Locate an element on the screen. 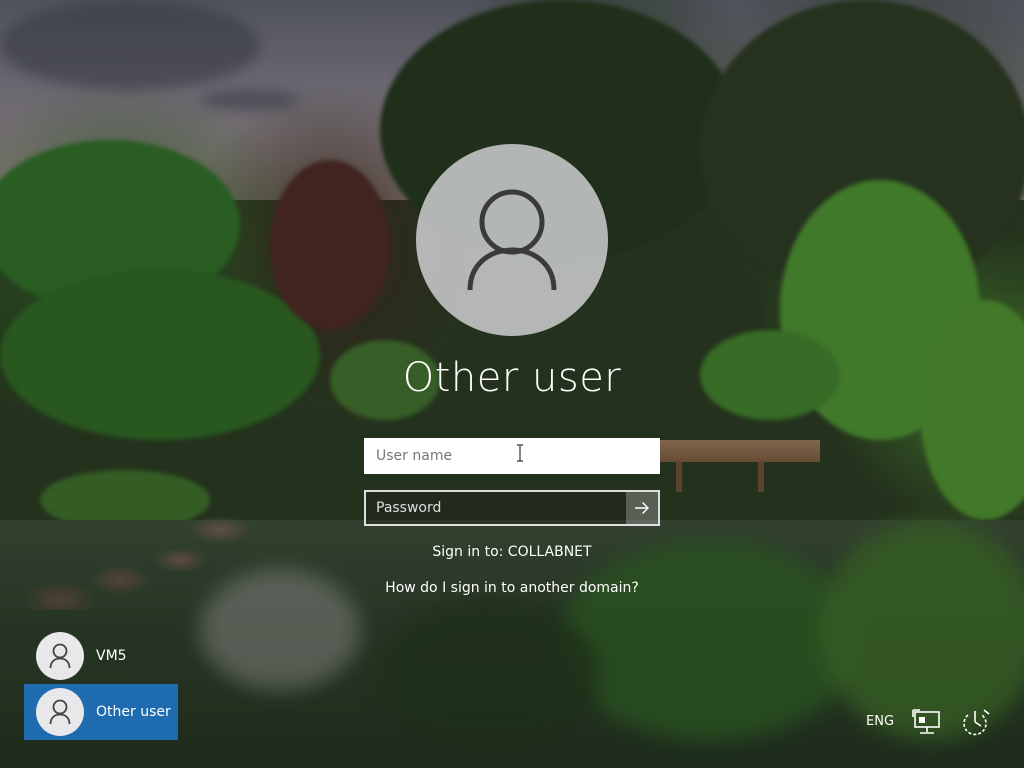 The height and width of the screenshot is (768, 1024). power-icon is located at coordinates (976, 722).